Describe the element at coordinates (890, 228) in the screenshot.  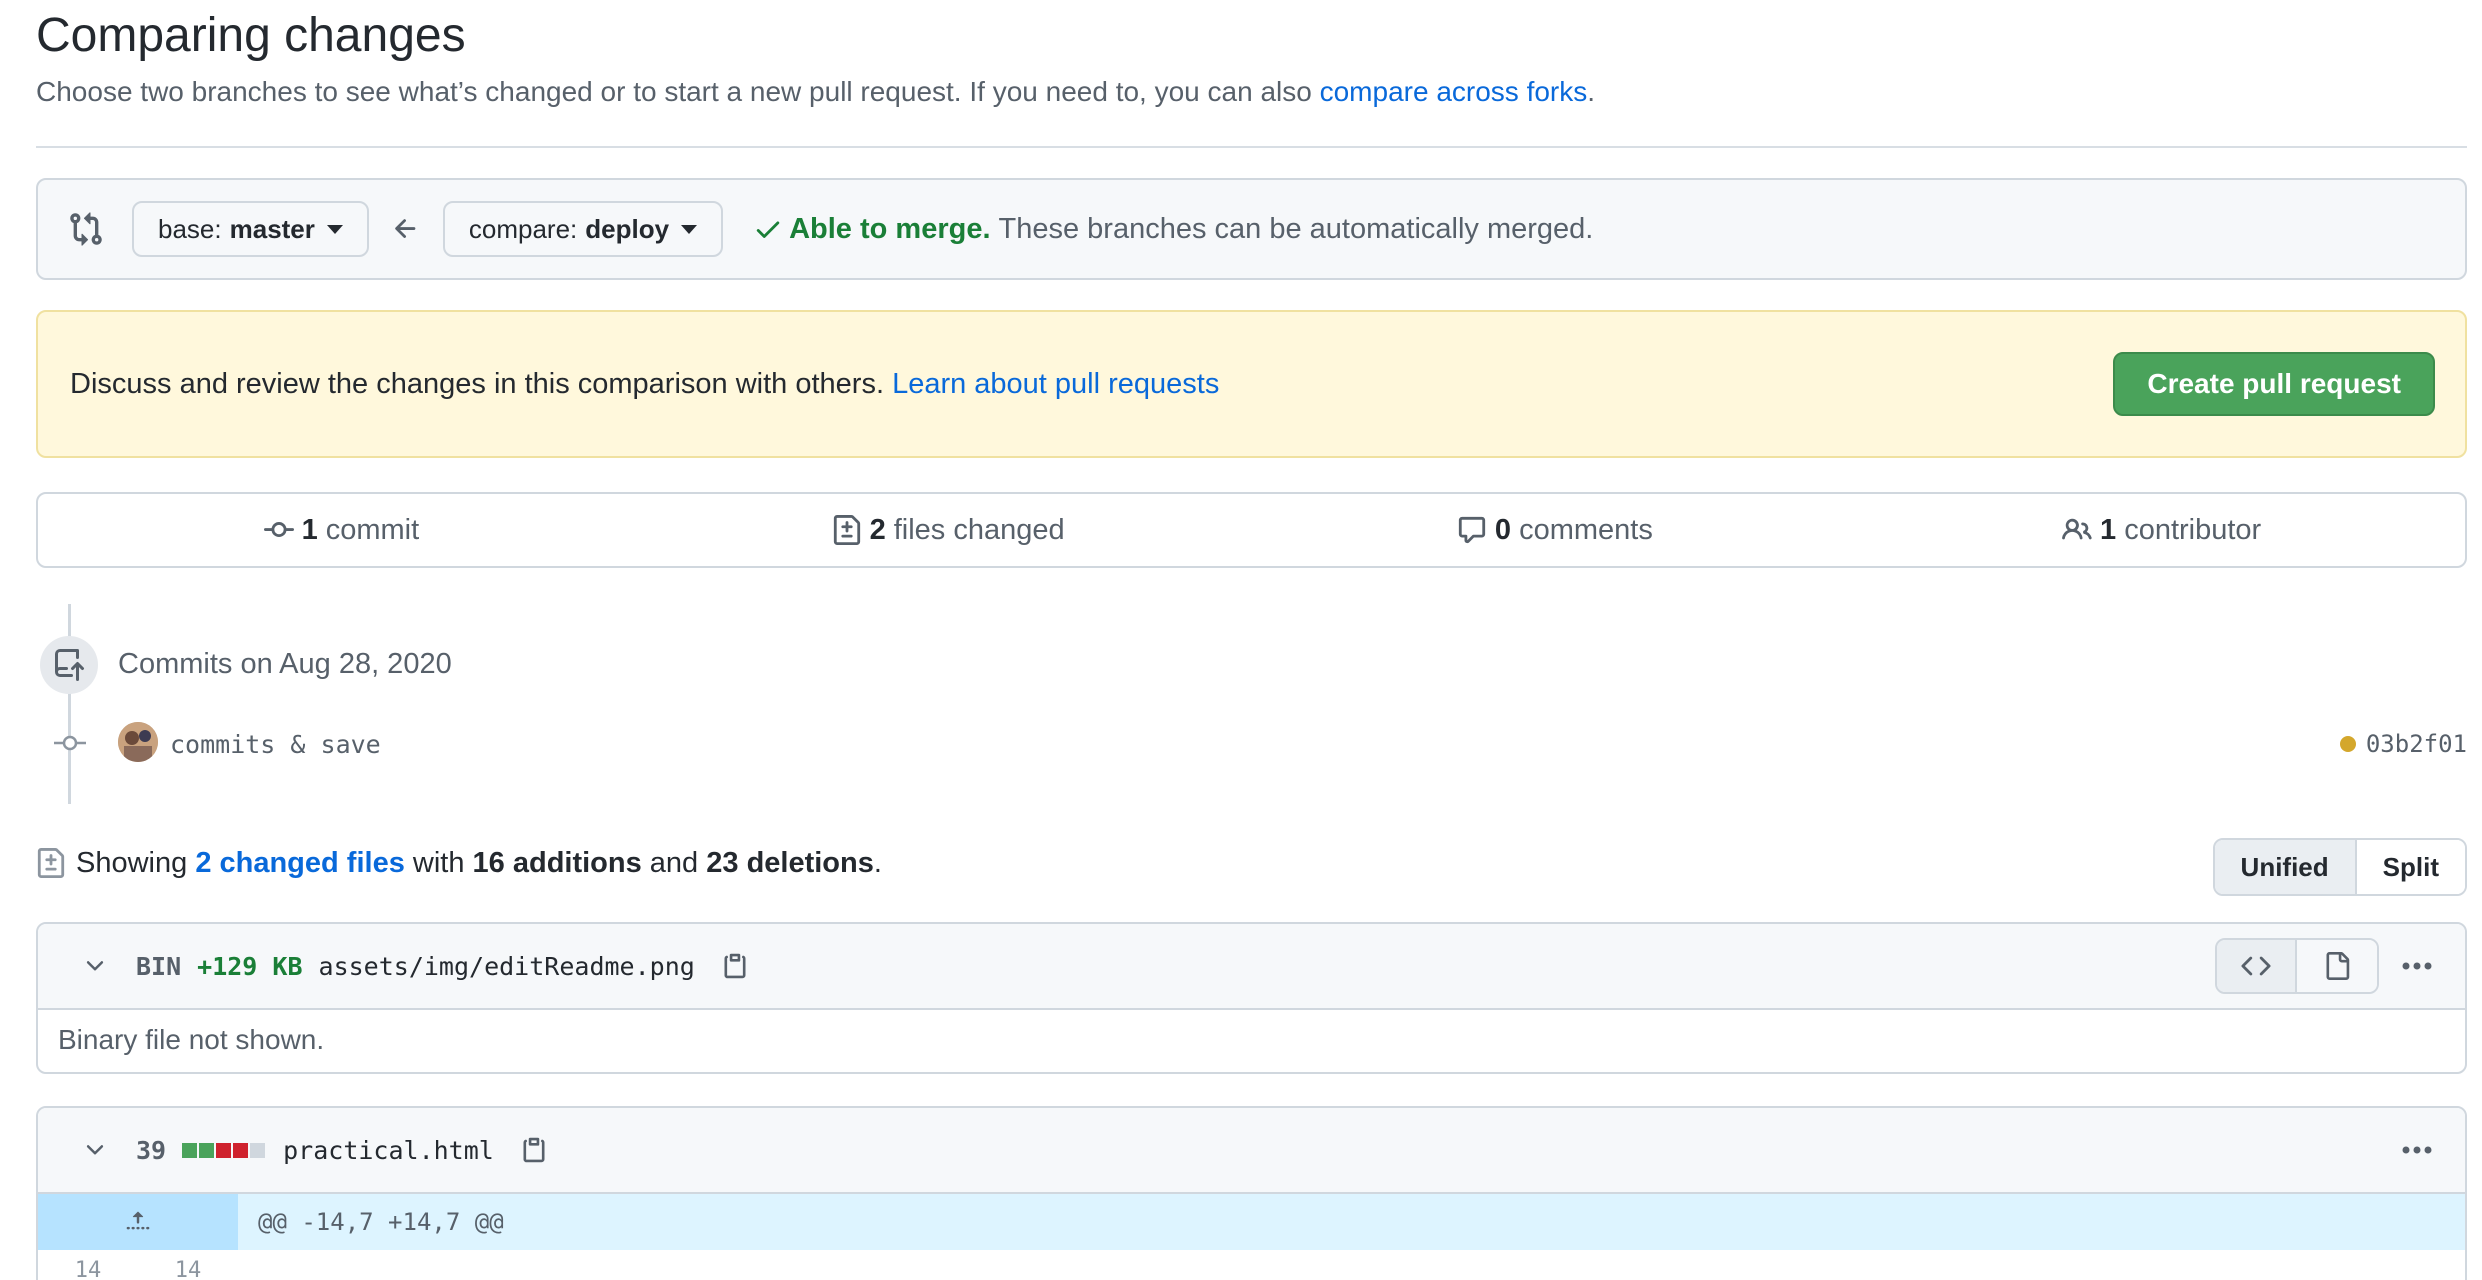
I see `merge-status-ok: Able to merge.` at that location.